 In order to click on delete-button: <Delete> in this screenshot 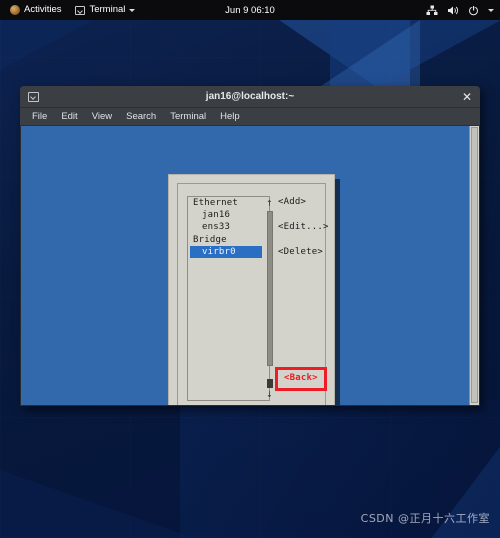, I will do `click(307, 252)`.